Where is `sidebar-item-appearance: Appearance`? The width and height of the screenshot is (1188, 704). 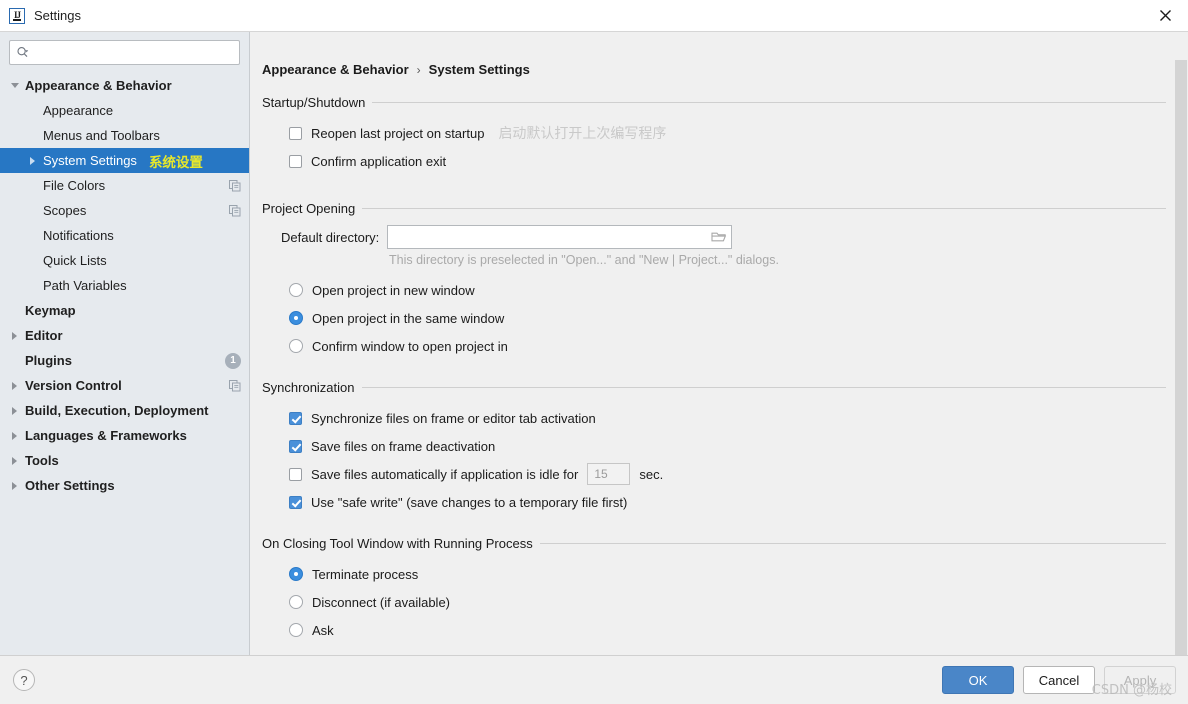
sidebar-item-appearance: Appearance is located at coordinates (124, 110).